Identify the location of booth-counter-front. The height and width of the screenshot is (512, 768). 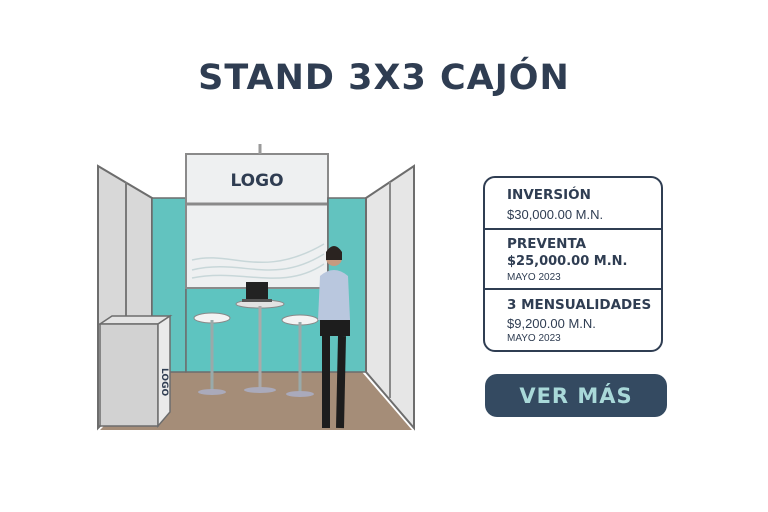
(129, 375).